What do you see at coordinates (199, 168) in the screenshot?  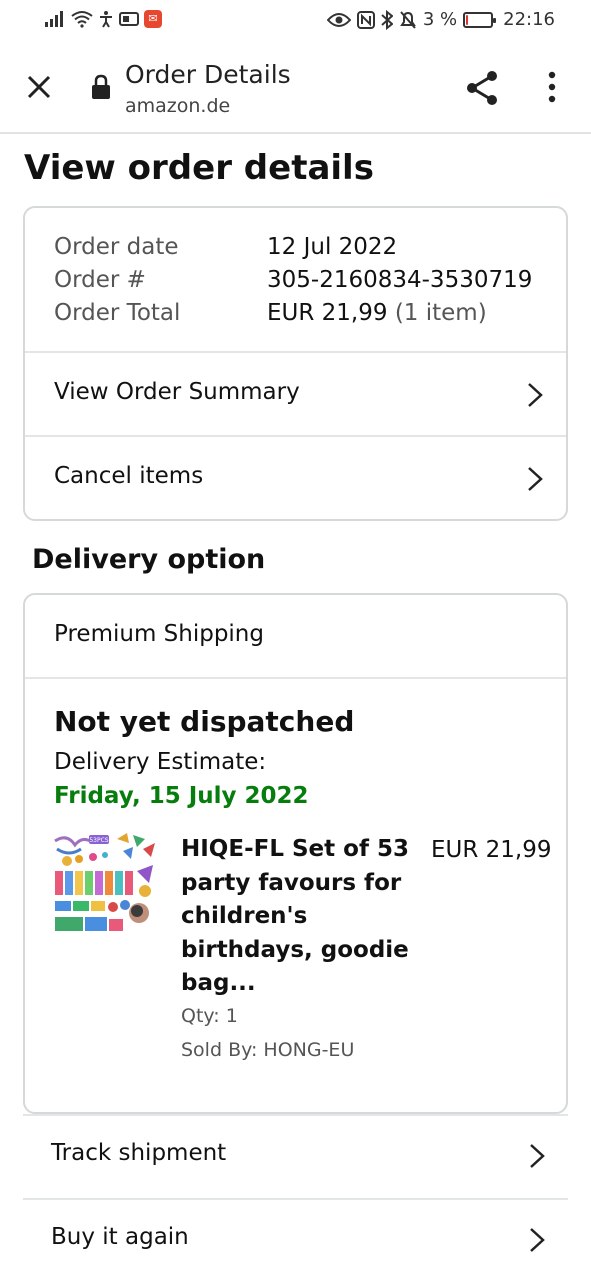 I see `page-heading: View order details` at bounding box center [199, 168].